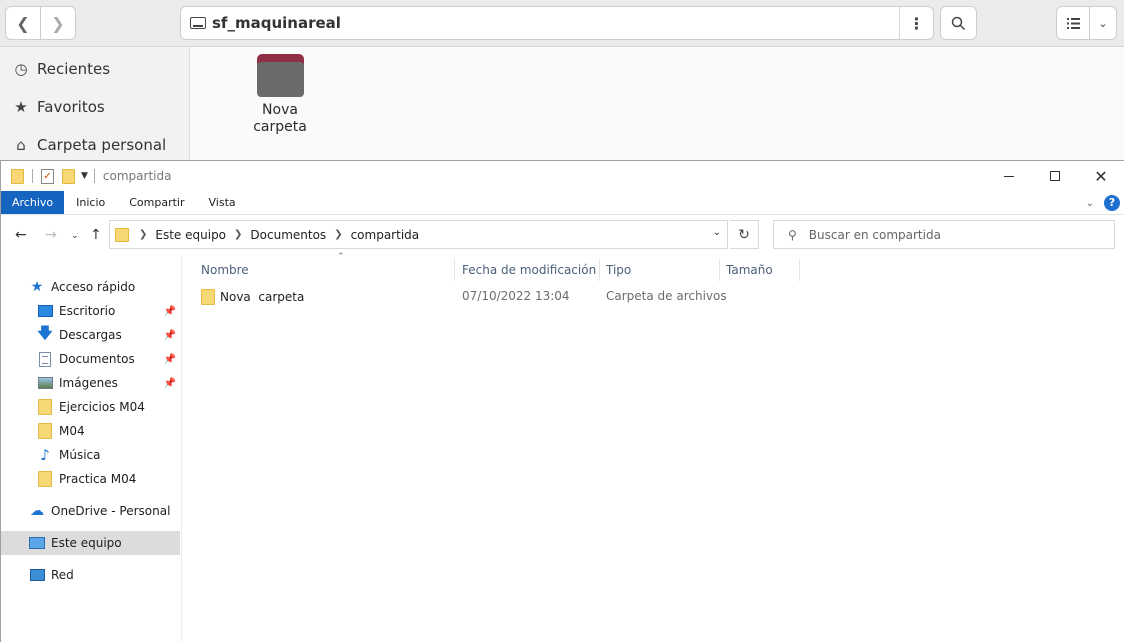 The height and width of the screenshot is (642, 1124). I want to click on chevron-right-icon: ❯, so click(58, 23).